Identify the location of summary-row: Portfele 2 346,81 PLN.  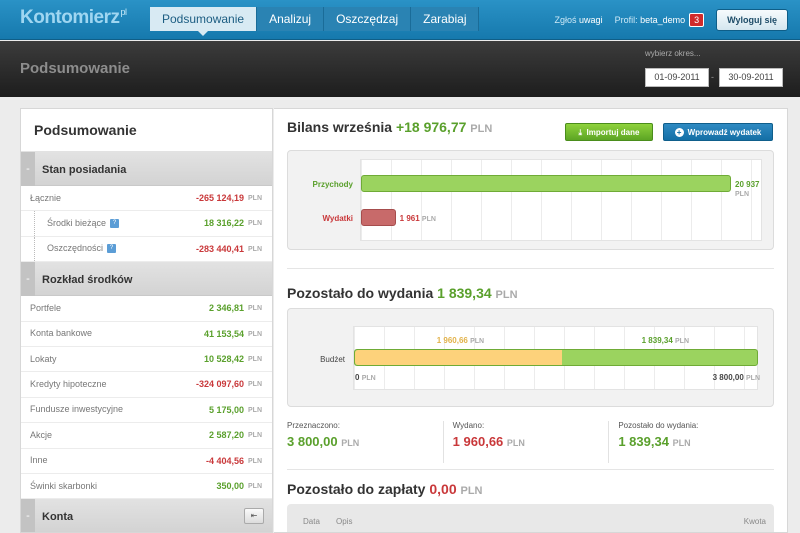
(146, 309).